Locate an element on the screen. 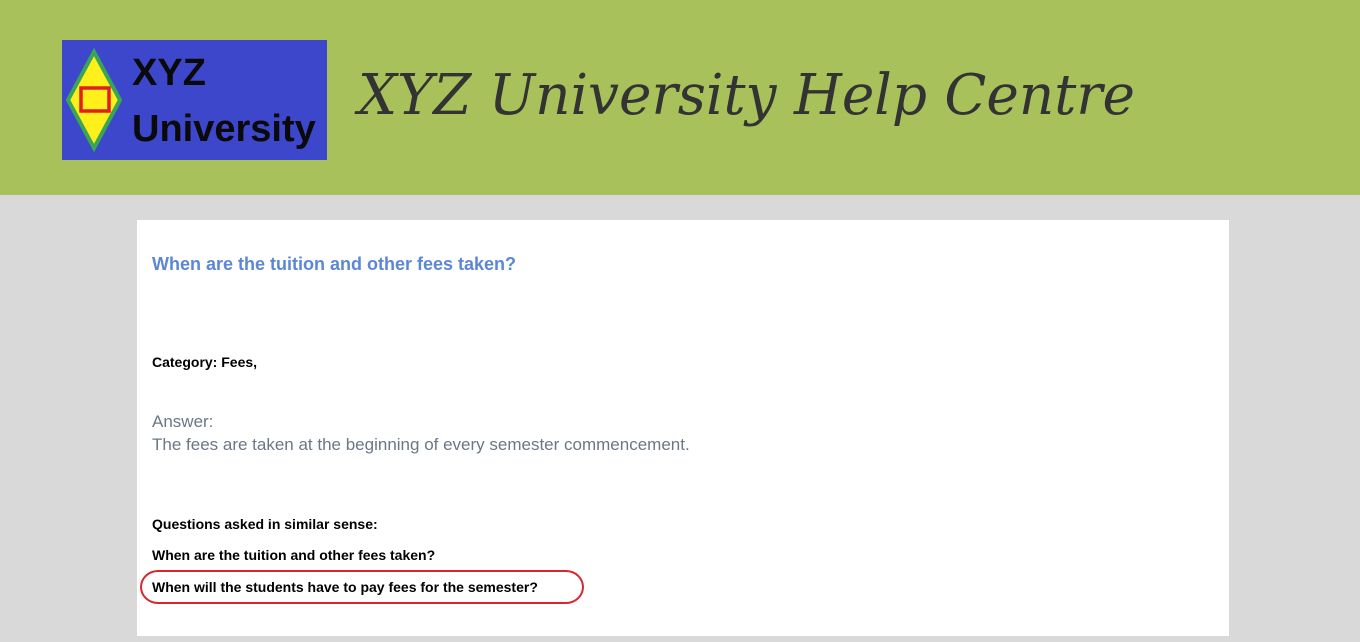 The width and height of the screenshot is (1360, 642). similar-questions-heading: Questions asked in similar sense: is located at coordinates (265, 524).